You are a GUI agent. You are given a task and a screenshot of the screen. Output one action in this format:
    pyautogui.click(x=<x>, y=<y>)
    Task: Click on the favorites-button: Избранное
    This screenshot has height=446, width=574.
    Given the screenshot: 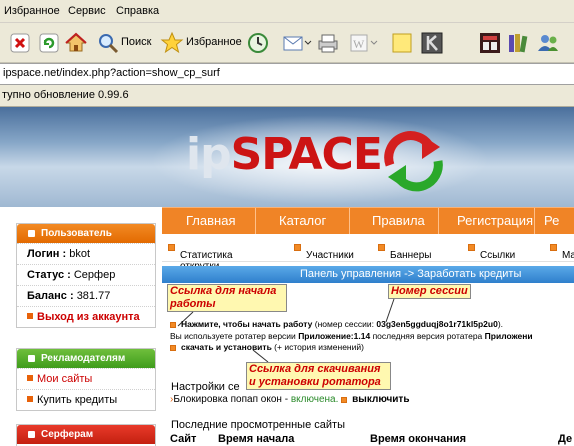 What is the action you would take?
    pyautogui.click(x=201, y=43)
    